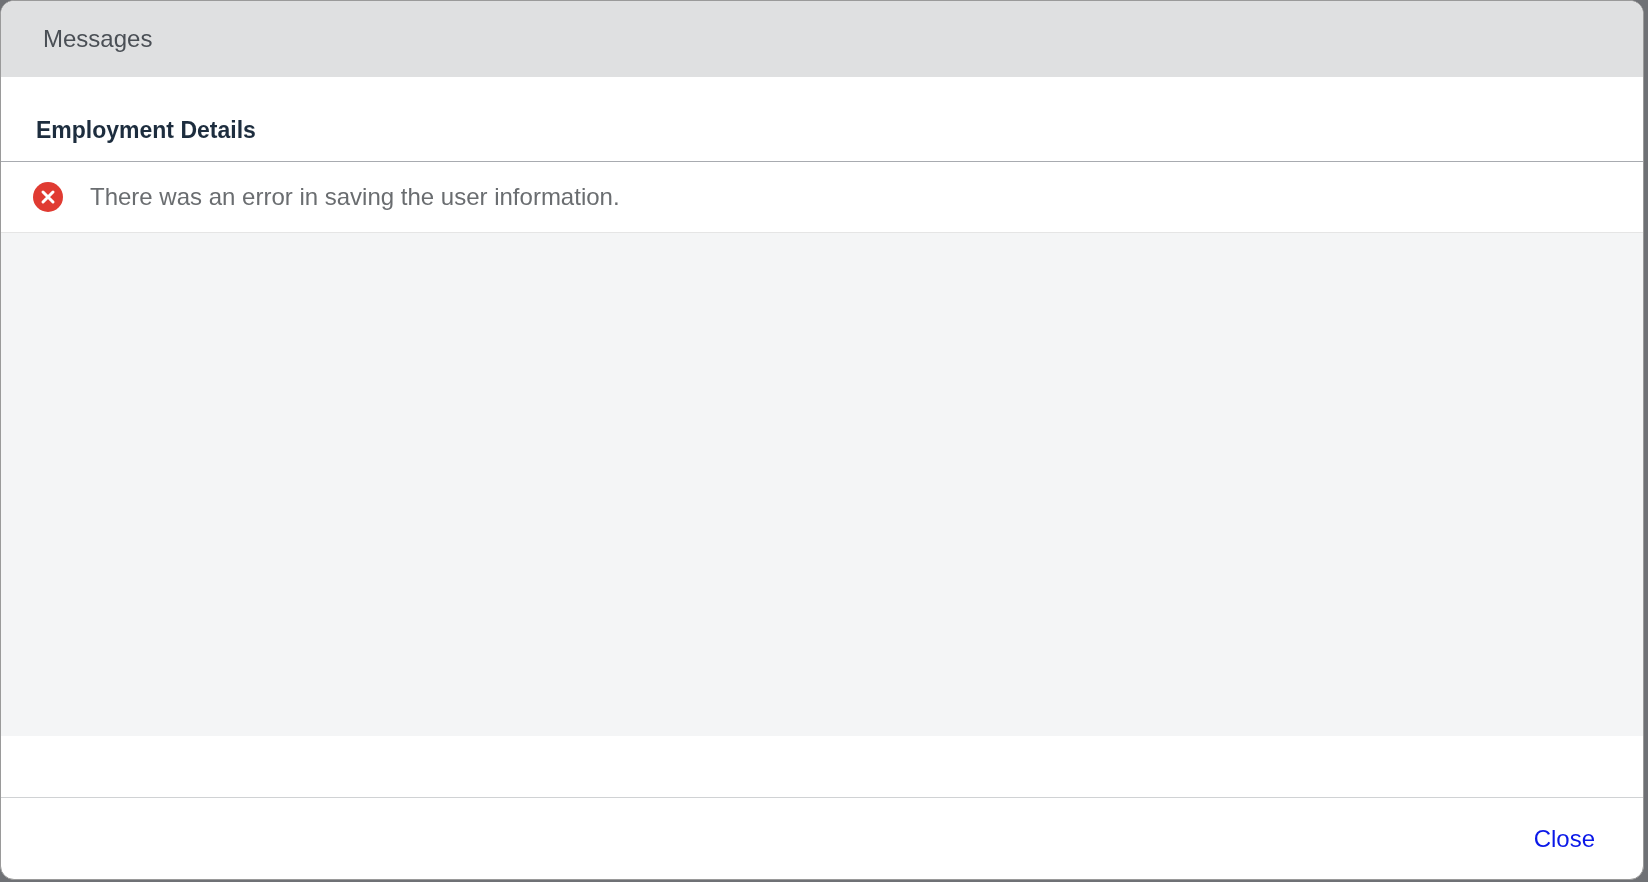  I want to click on message-text: There was an error in saving the user information., so click(355, 197).